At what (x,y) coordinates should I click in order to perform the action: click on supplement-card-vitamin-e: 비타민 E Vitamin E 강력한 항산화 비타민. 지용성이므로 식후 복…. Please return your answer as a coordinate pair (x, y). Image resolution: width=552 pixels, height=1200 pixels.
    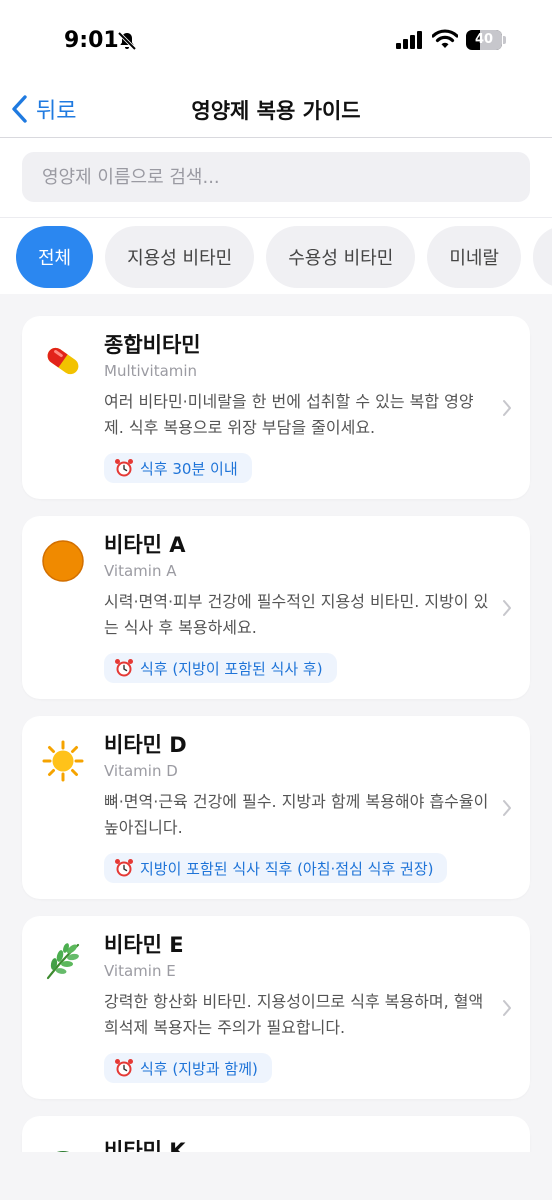
    Looking at the image, I should click on (276, 1007).